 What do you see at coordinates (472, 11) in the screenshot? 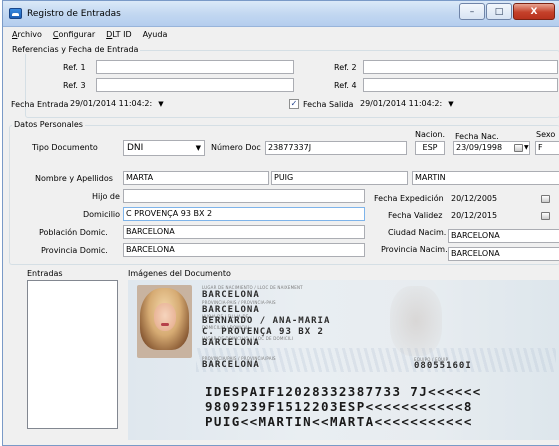
I see `minimize-button: –` at bounding box center [472, 11].